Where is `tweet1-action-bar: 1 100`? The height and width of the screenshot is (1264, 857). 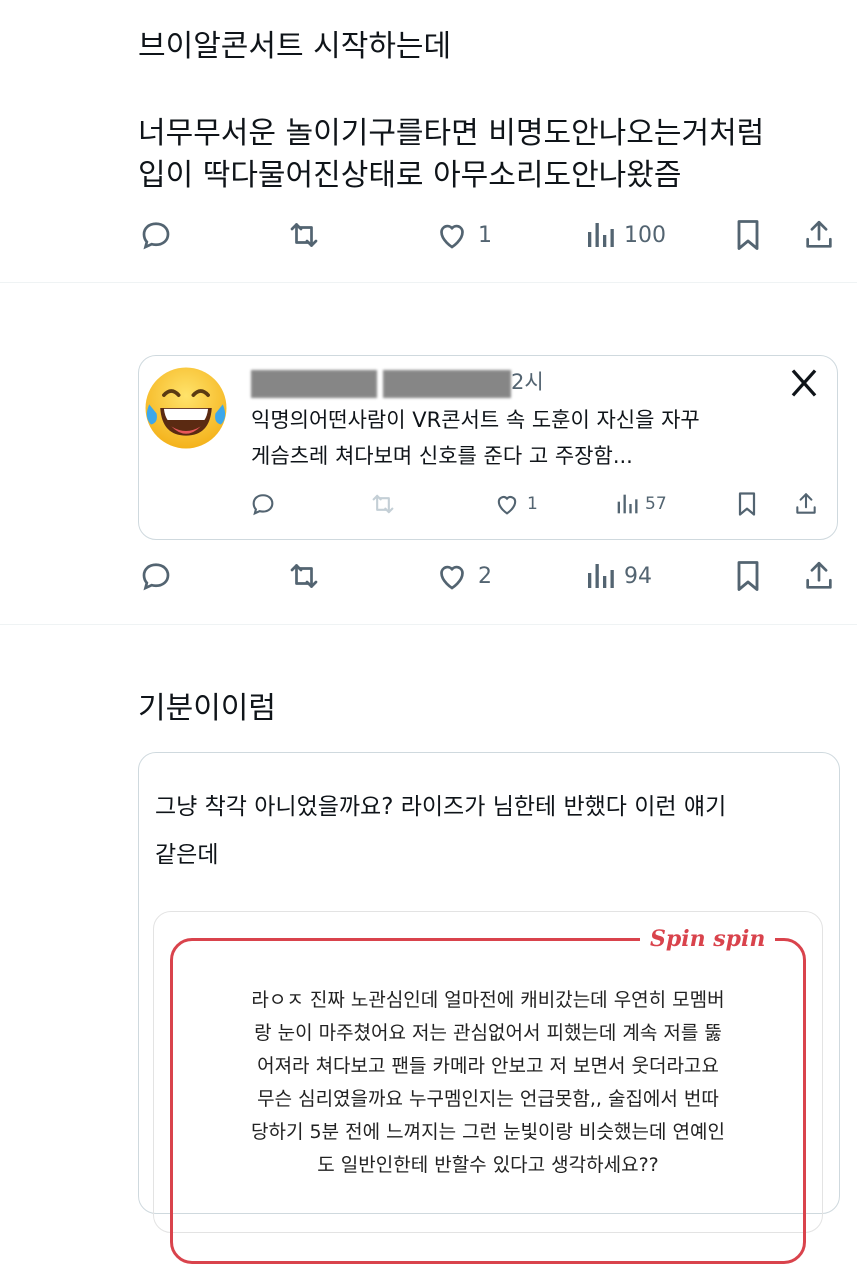
tweet1-action-bar: 1 100 is located at coordinates (488, 235).